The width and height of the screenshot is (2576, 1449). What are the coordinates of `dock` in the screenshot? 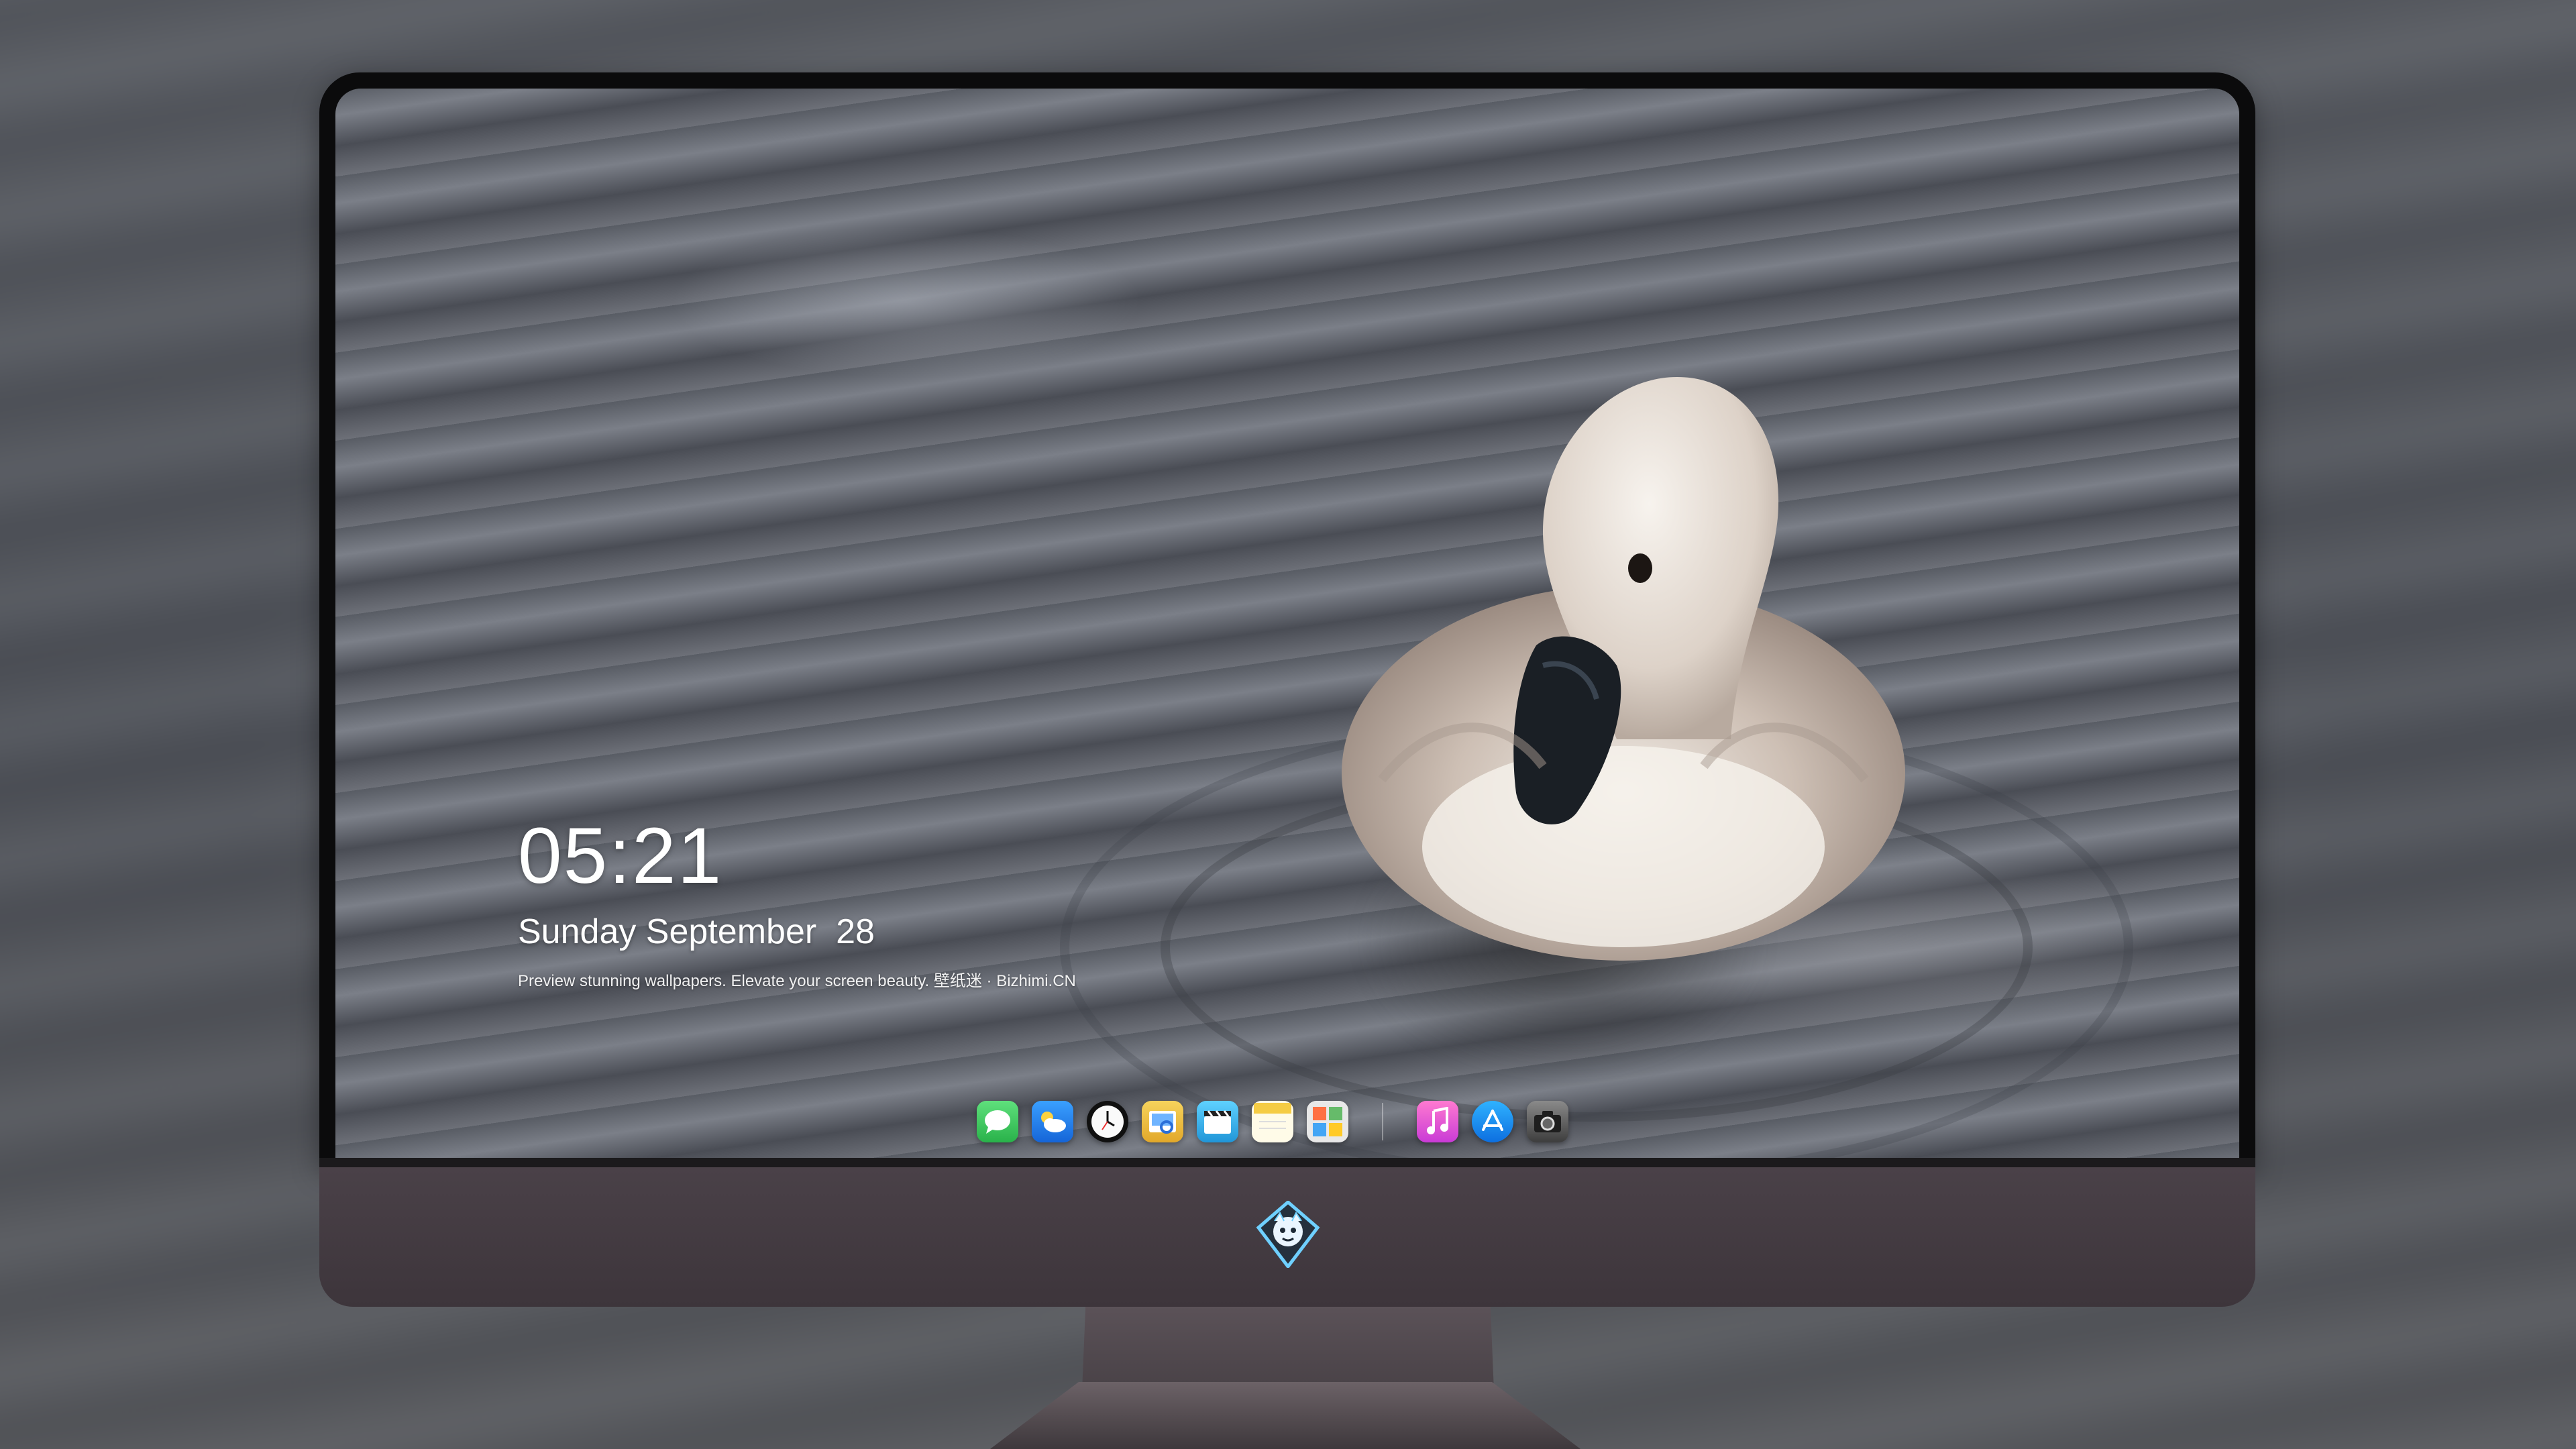 It's located at (1272, 1121).